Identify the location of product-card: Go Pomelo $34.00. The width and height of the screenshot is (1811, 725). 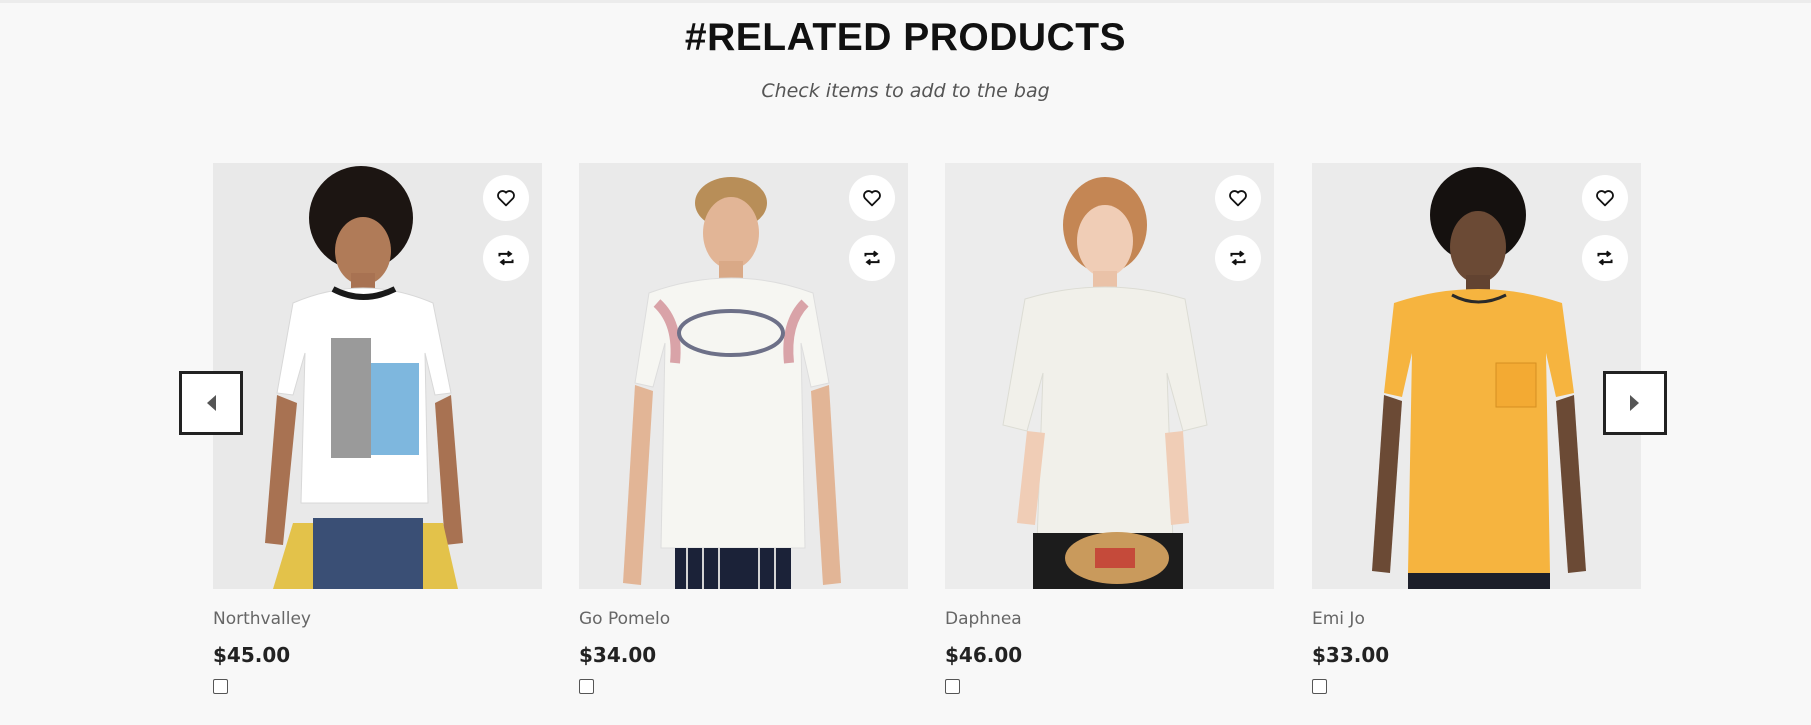
(743, 428).